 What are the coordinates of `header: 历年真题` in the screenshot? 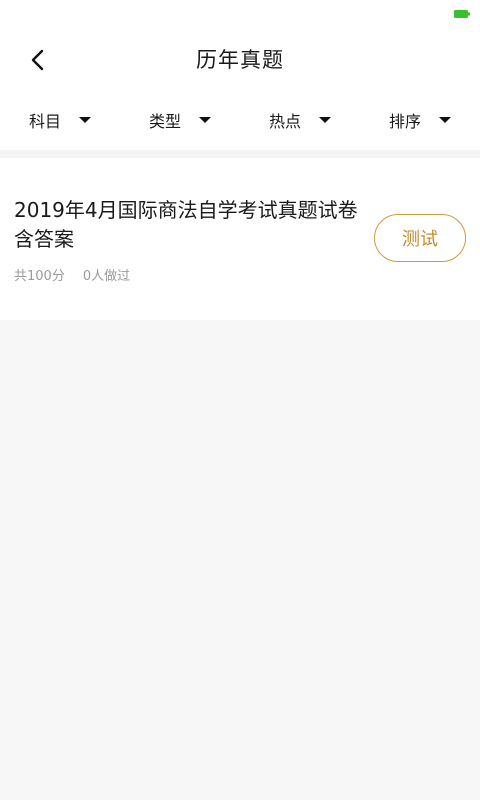 It's located at (240, 60).